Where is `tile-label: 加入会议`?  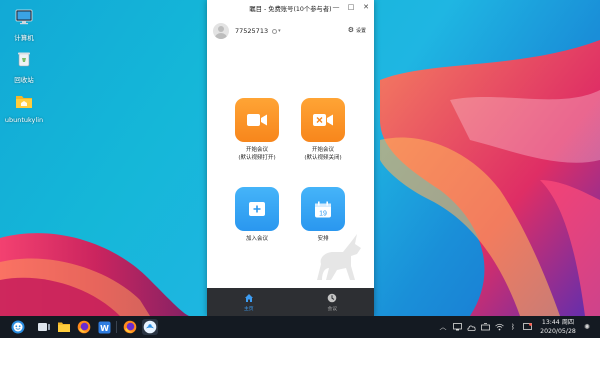 tile-label: 加入会议 is located at coordinates (256, 239).